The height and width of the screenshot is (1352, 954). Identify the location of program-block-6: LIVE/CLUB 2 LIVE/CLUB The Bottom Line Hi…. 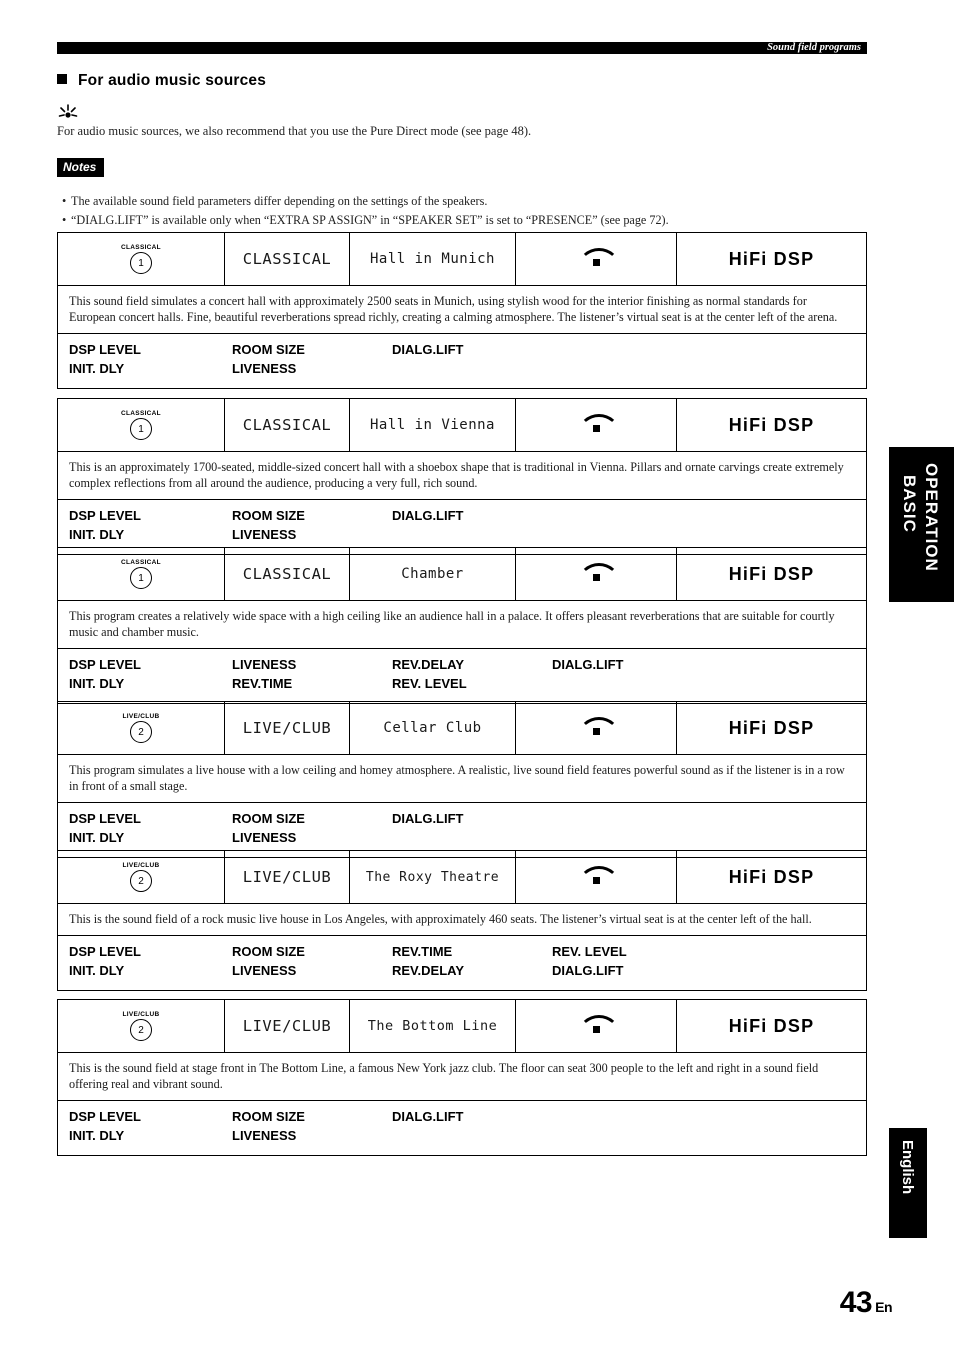
(462, 1077).